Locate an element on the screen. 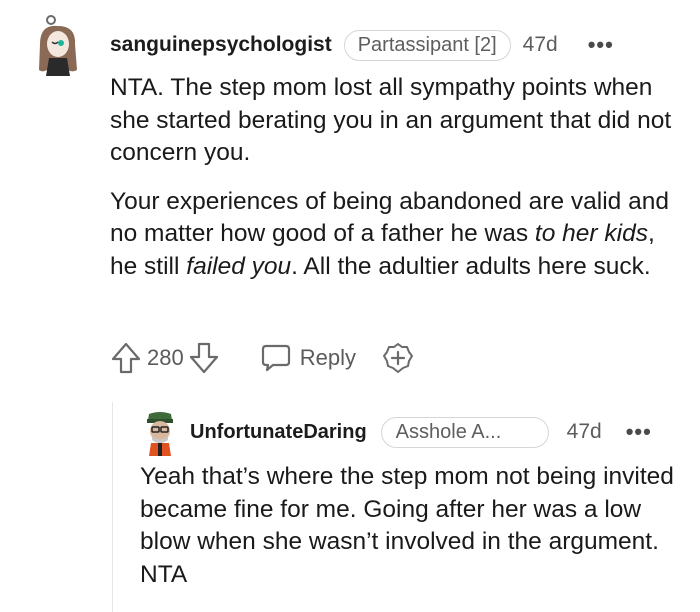 Image resolution: width=700 pixels, height=612 pixels. thread-line is located at coordinates (112, 507).